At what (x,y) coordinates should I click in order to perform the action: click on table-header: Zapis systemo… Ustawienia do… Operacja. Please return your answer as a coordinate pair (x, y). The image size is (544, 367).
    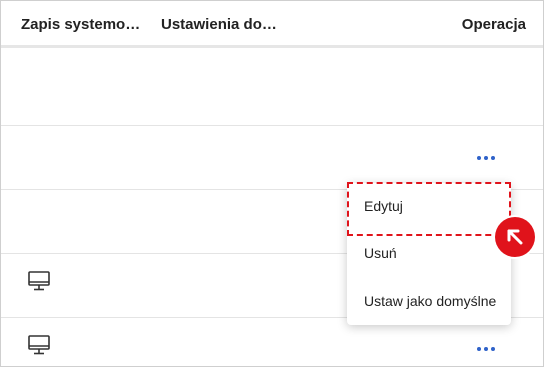
    Looking at the image, I should click on (272, 24).